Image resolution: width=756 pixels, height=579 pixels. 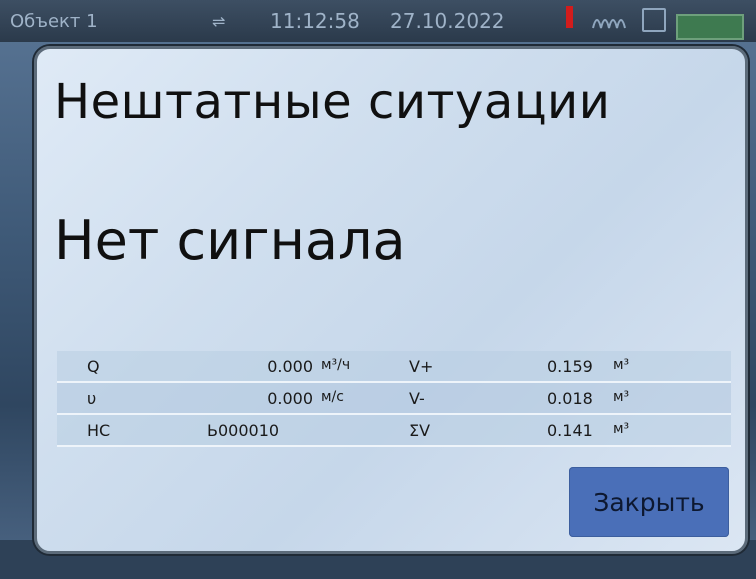 What do you see at coordinates (243, 430) in the screenshot?
I see `param-value: Ь000010` at bounding box center [243, 430].